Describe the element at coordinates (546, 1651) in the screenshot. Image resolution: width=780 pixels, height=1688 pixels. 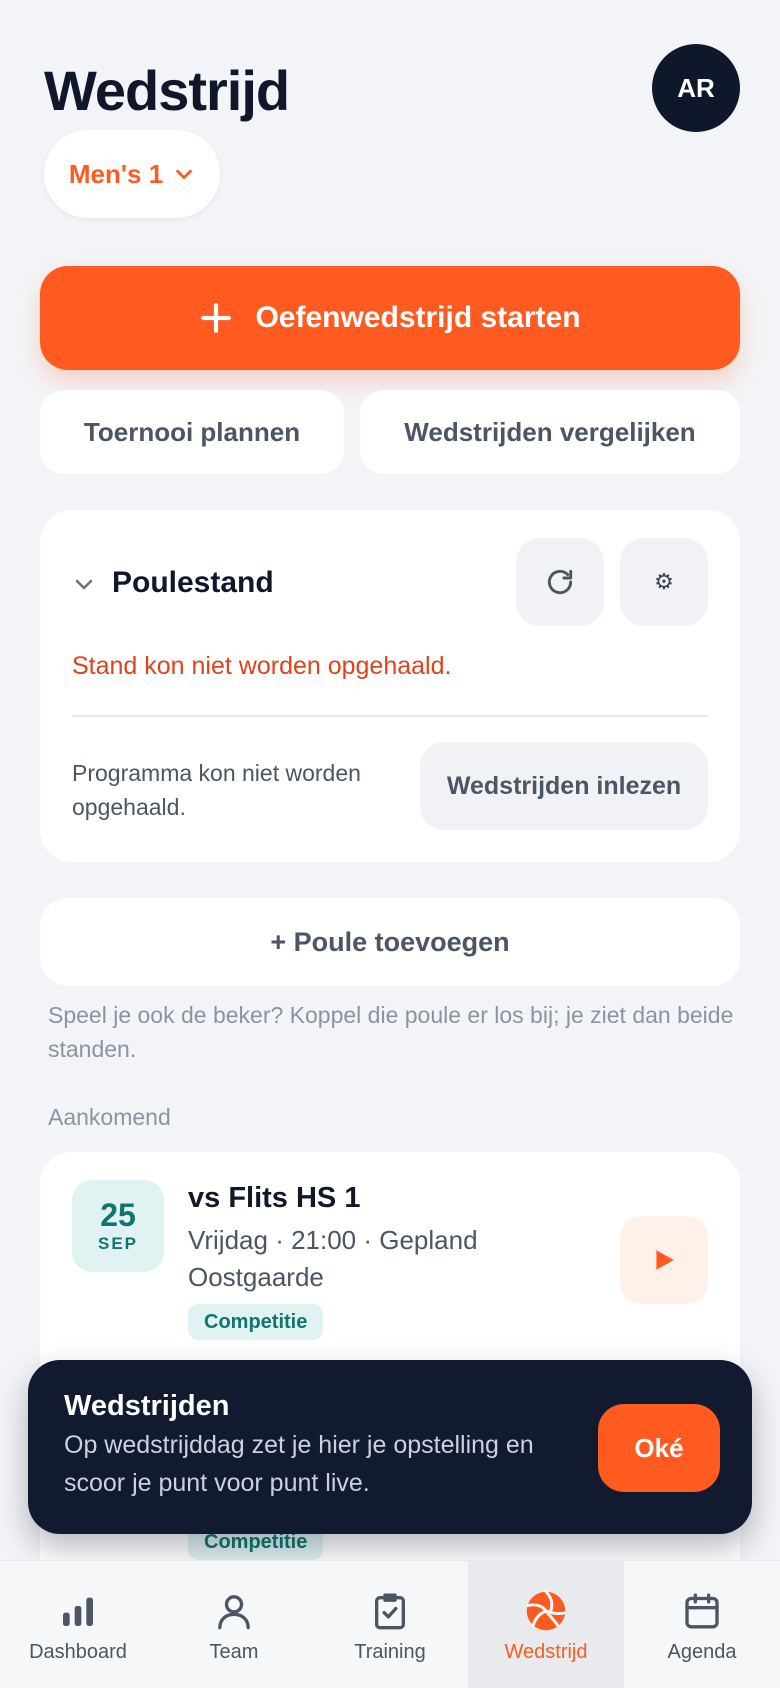
I see `nav-wedstrijd-label: Wedstrijd` at that location.